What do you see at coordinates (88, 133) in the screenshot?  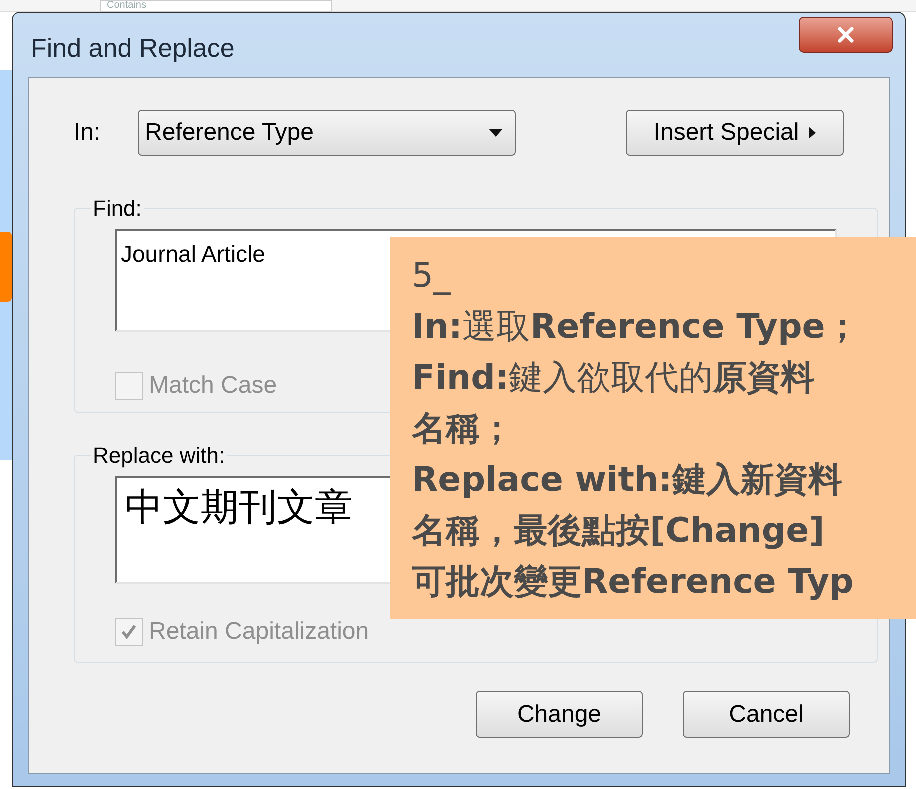 I see `in-label: In:` at bounding box center [88, 133].